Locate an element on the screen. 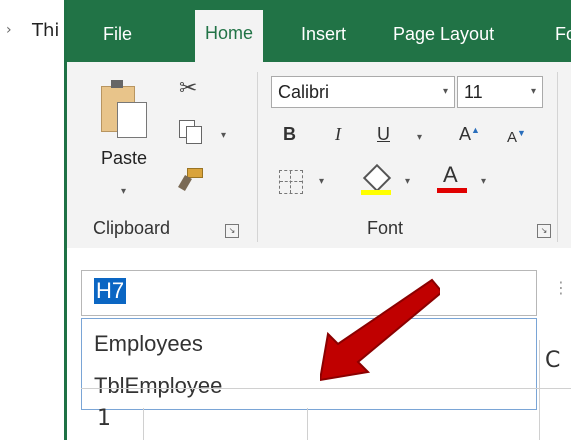 This screenshot has height=440, width=571. copy-dropdown-icon: ▾ is located at coordinates (223, 135).